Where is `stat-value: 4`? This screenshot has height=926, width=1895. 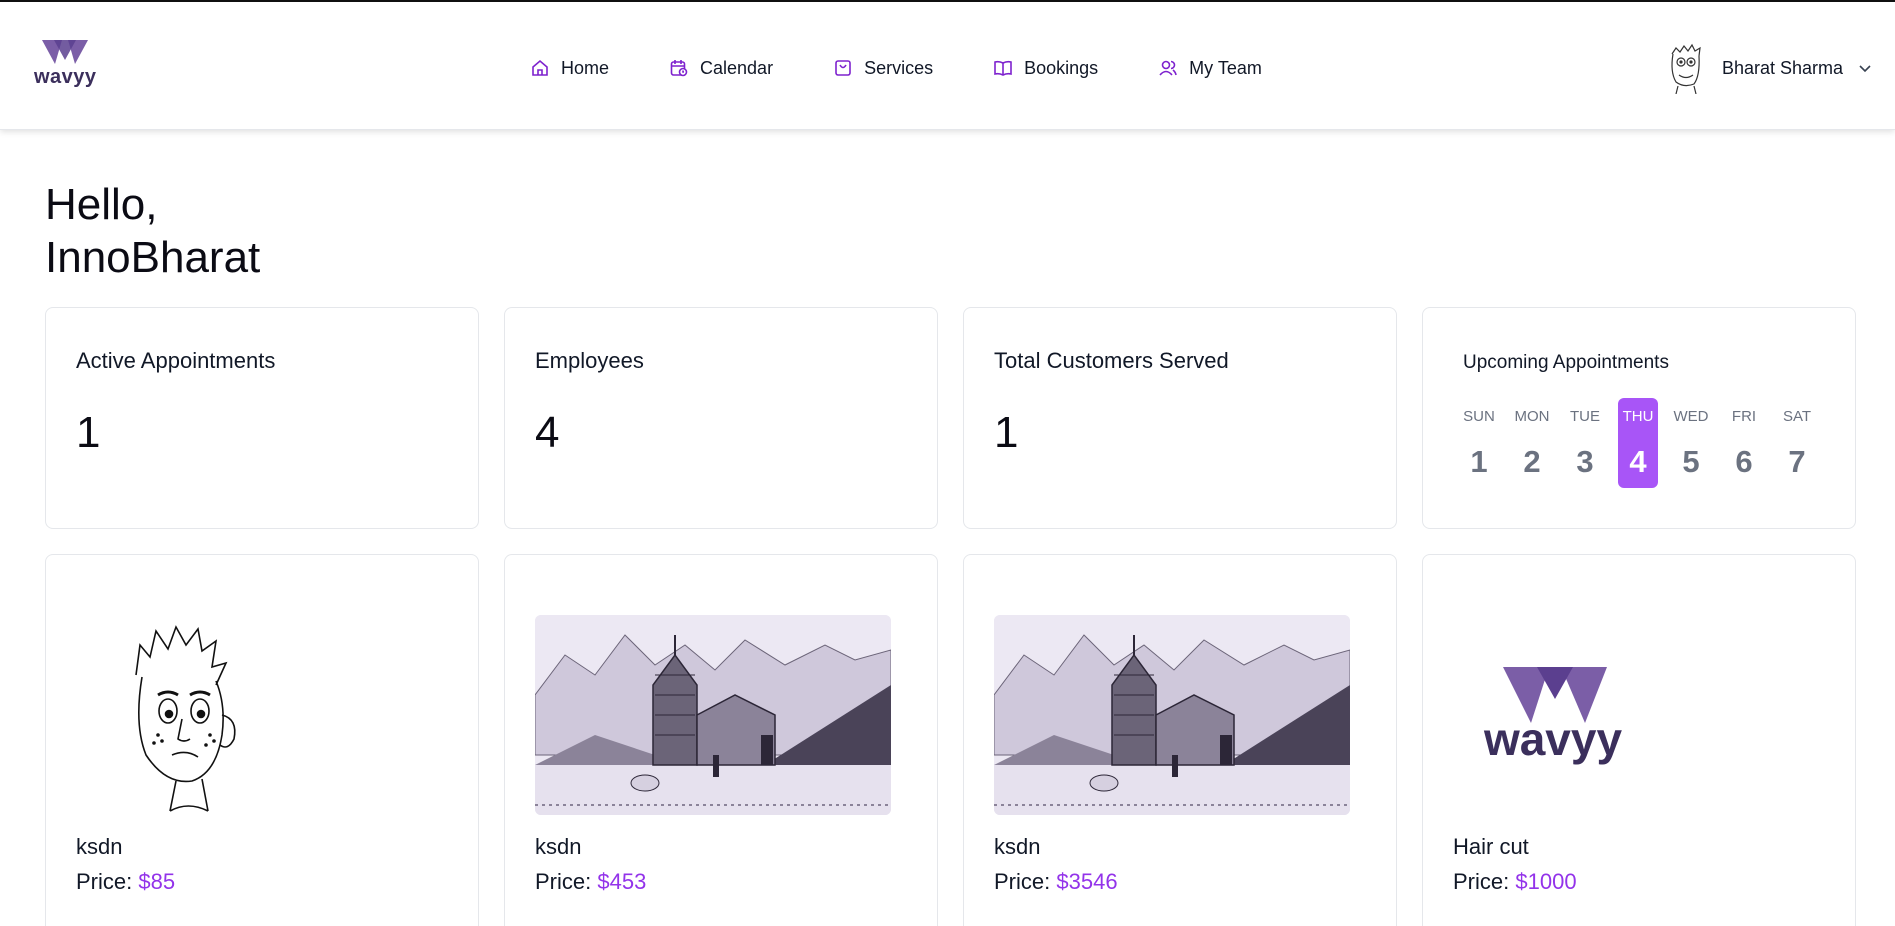 stat-value: 4 is located at coordinates (547, 432).